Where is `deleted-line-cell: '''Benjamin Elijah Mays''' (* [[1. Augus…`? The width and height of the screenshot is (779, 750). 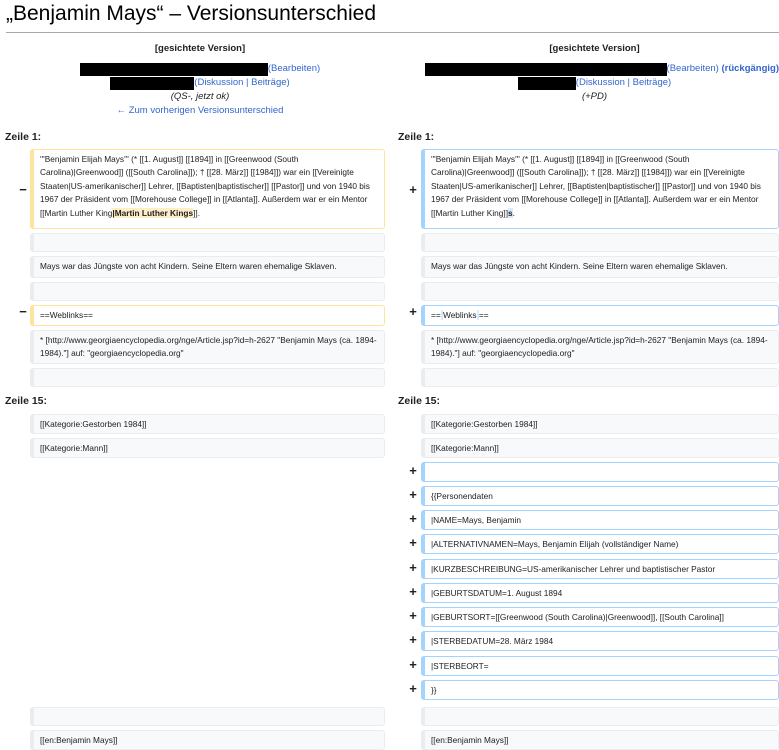 deleted-line-cell: '''Benjamin Elijah Mays''' (* [[1. Augus… is located at coordinates (207, 189).